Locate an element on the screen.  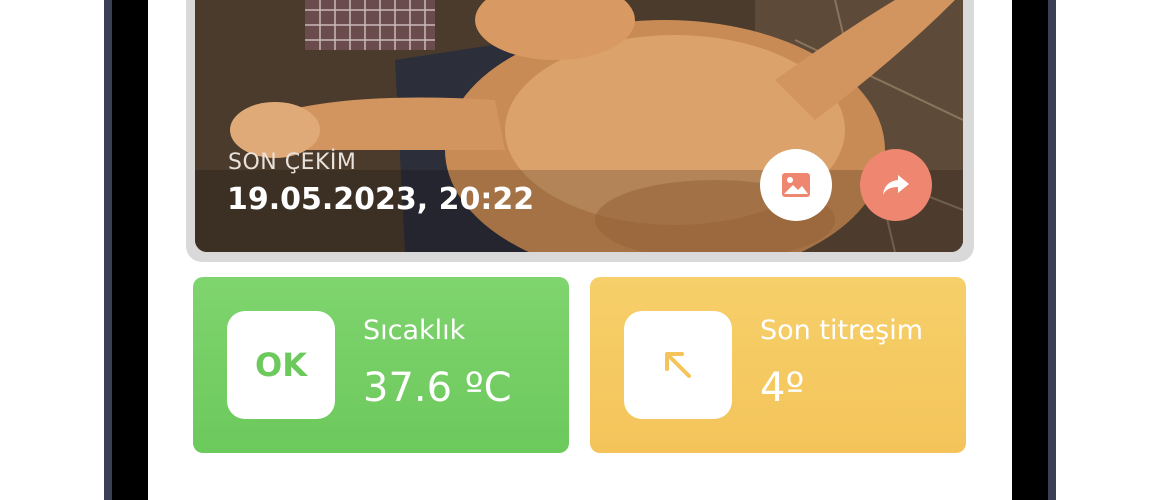
arrow-up-left-icon is located at coordinates (678, 365).